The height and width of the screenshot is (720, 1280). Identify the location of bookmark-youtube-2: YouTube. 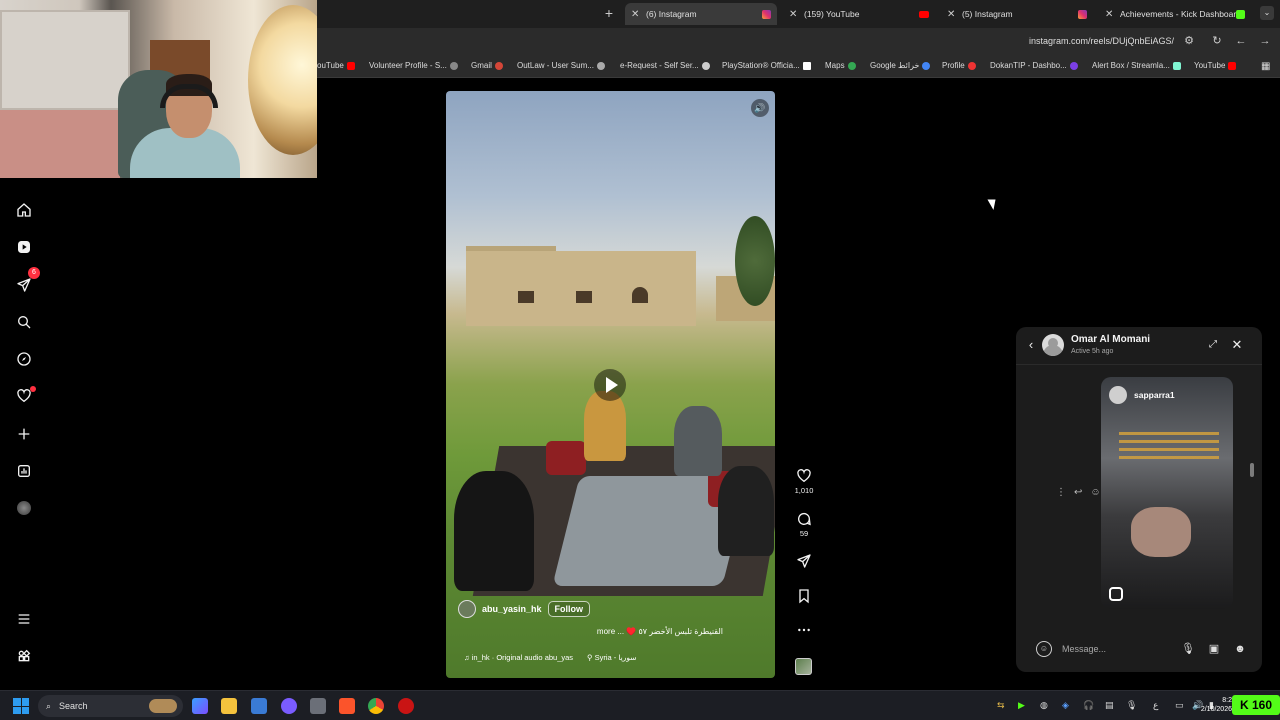
(1215, 65).